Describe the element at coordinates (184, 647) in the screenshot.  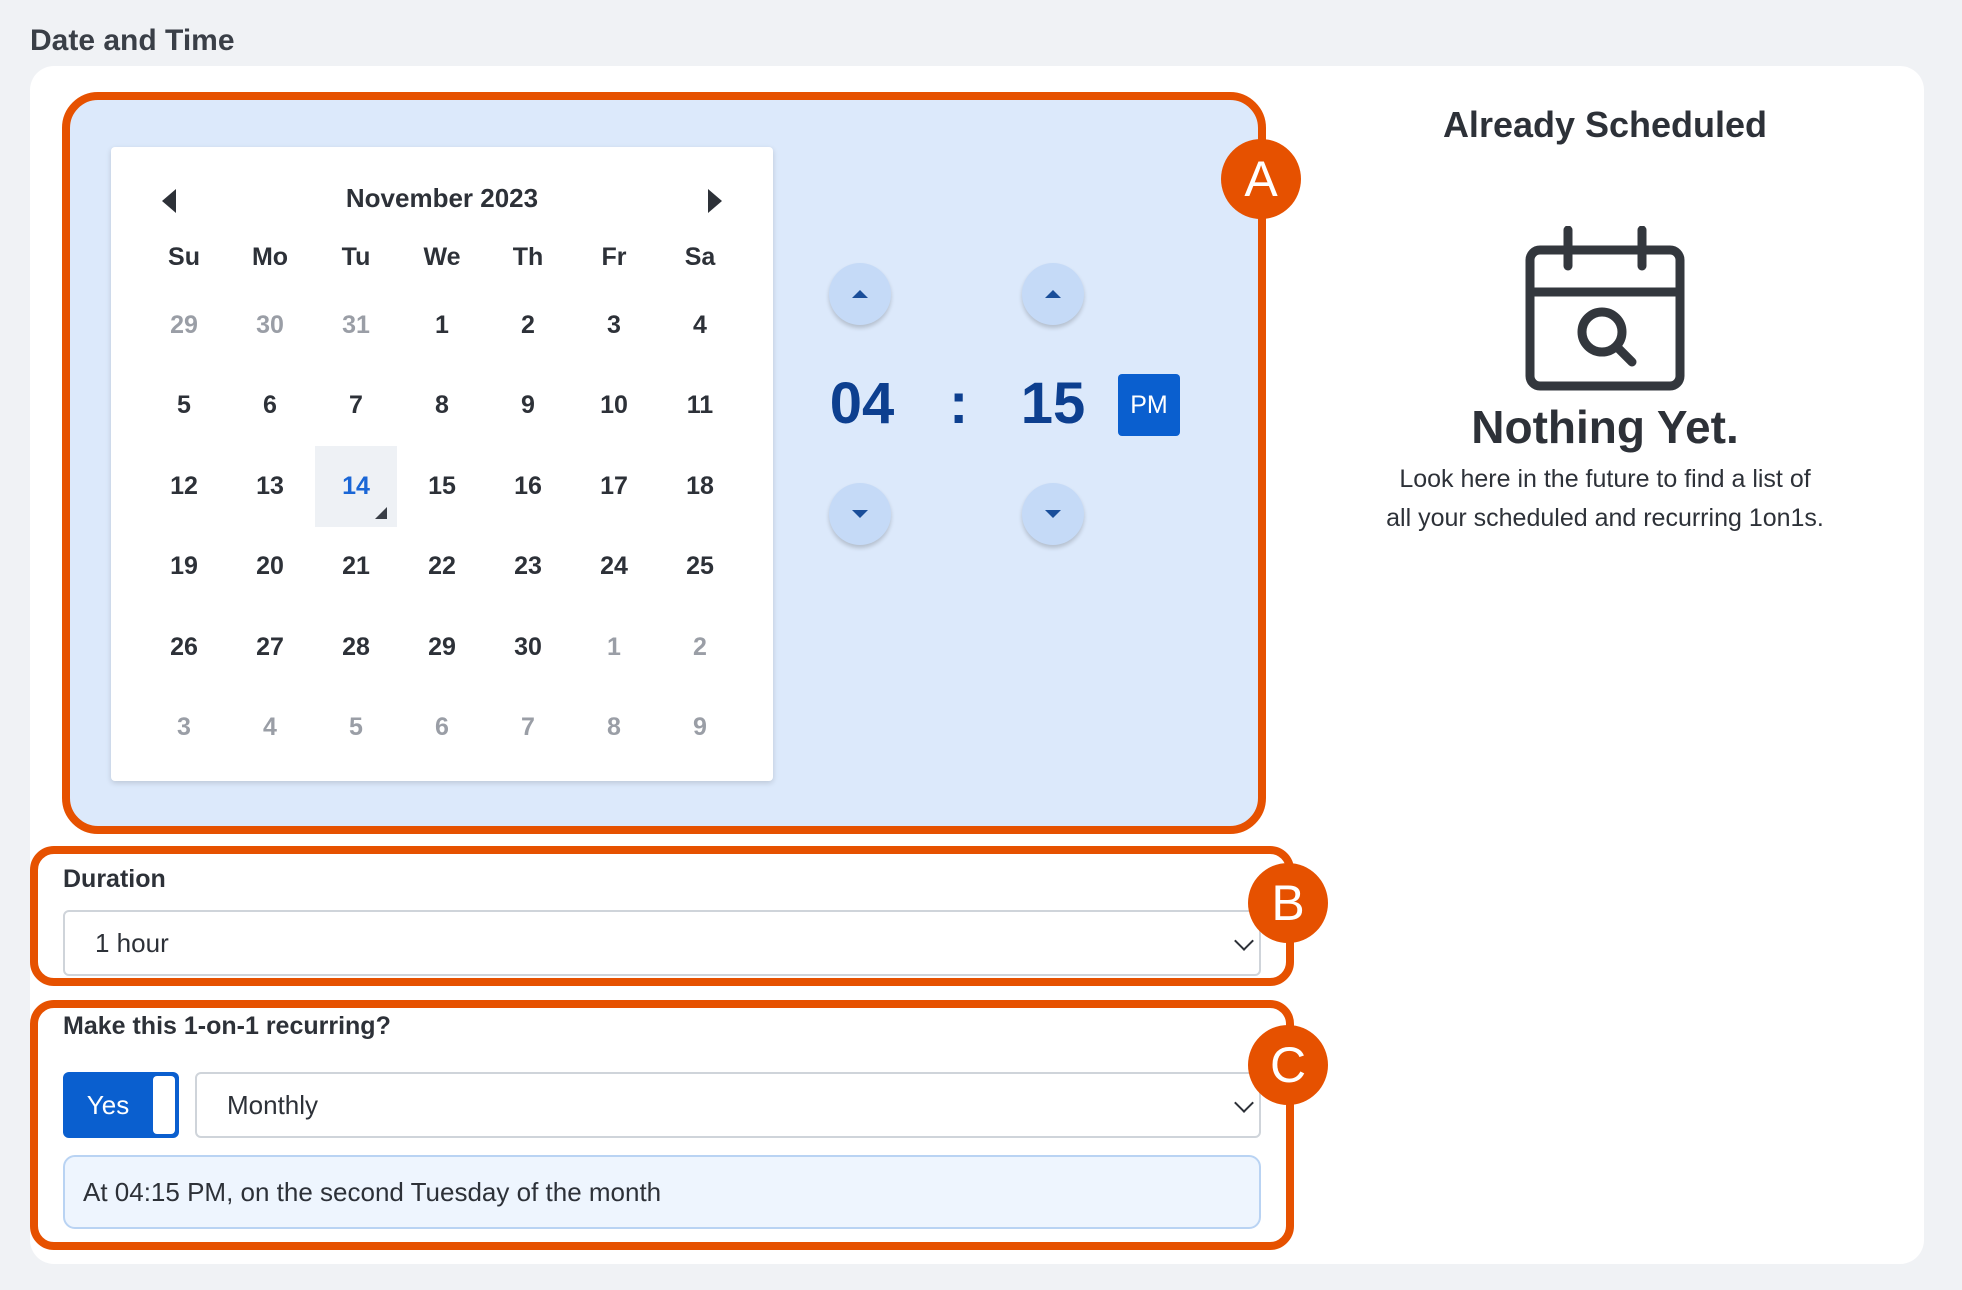
I see `calendar-day: 26` at that location.